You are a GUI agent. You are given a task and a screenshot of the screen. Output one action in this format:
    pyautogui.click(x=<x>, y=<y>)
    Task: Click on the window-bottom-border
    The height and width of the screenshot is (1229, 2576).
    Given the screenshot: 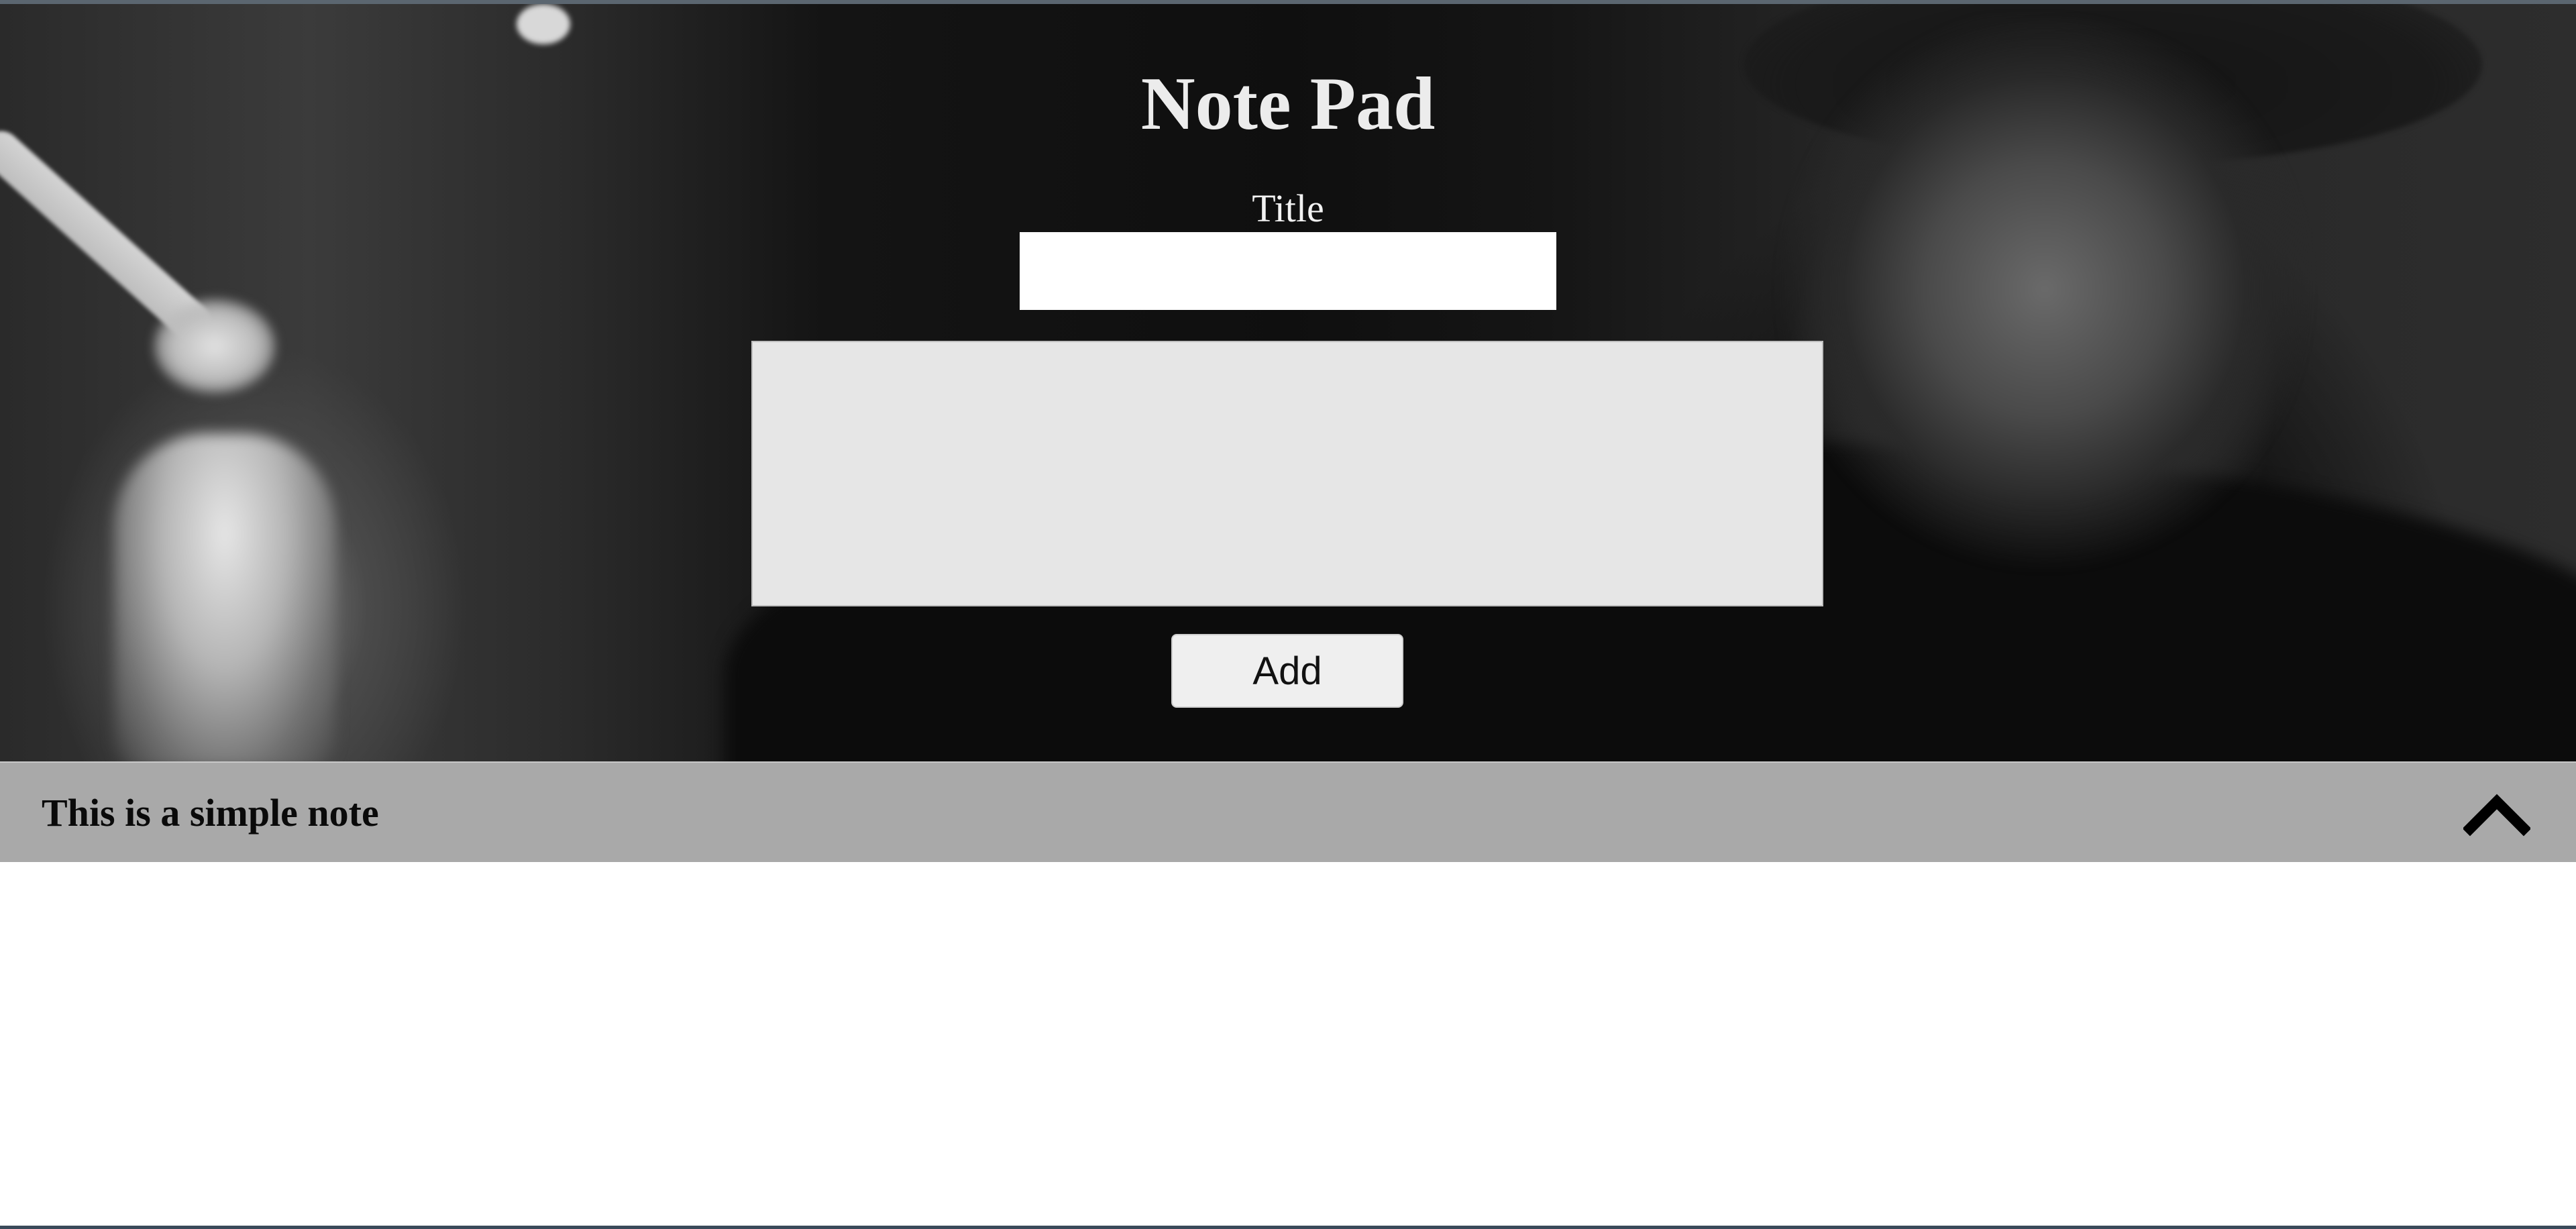 What is the action you would take?
    pyautogui.click(x=1288, y=1227)
    